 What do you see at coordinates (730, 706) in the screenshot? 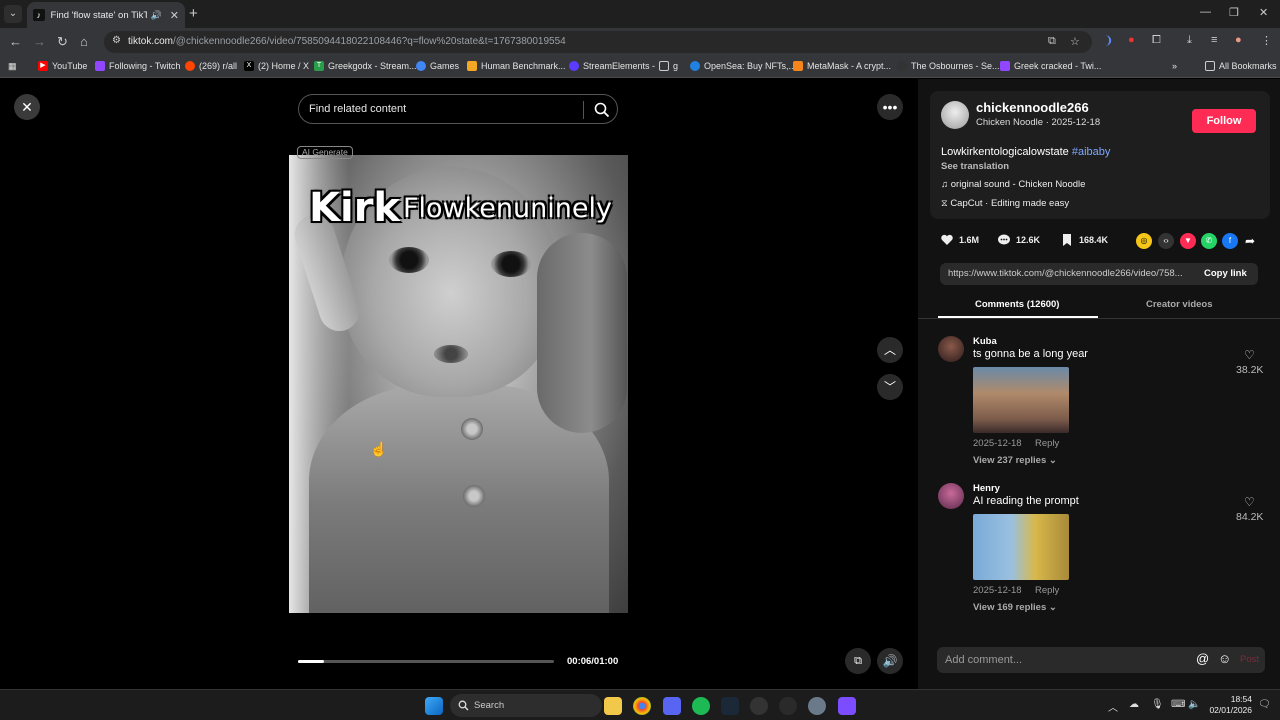
I see `steam-icon` at bounding box center [730, 706].